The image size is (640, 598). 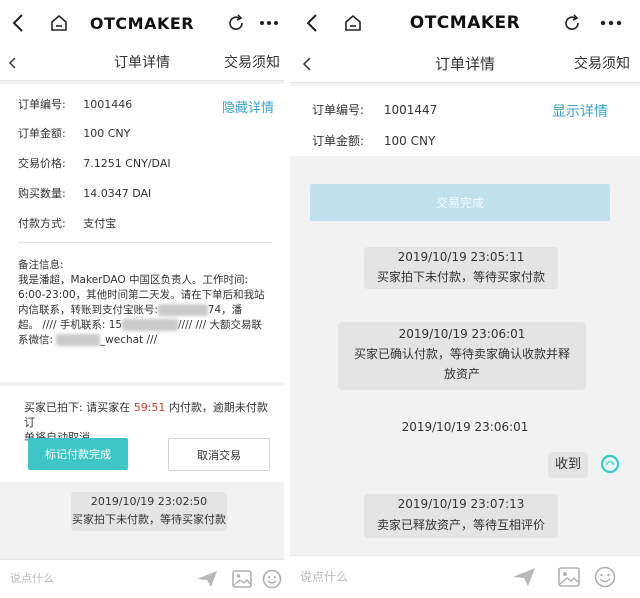 I want to click on hide-details-link: 隐藏详情, so click(x=248, y=106).